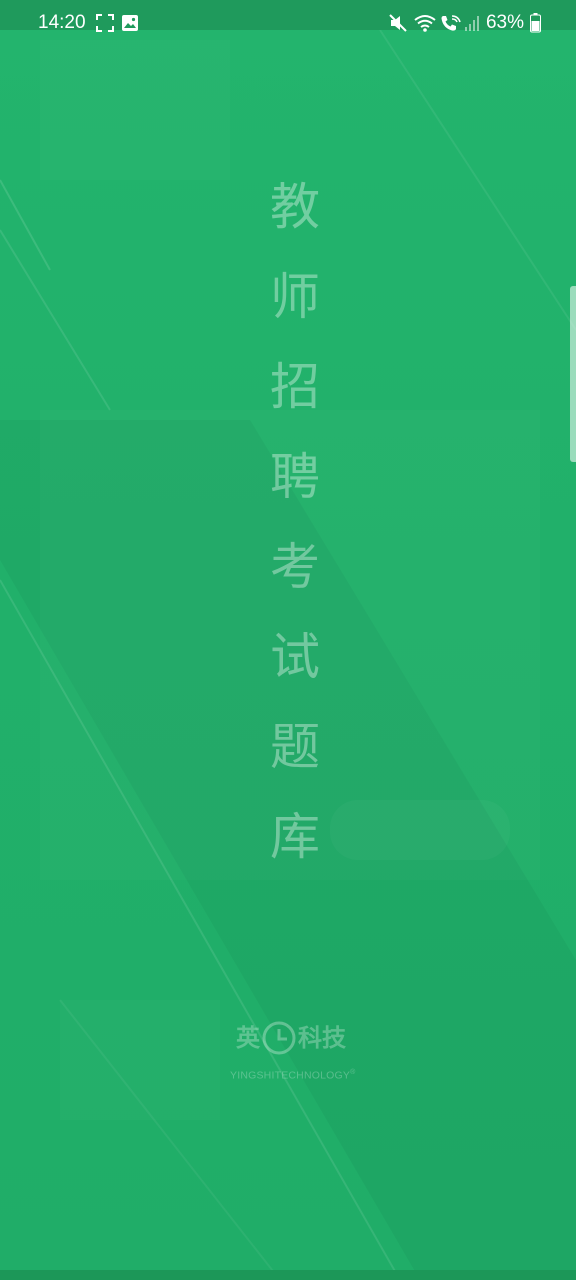 The height and width of the screenshot is (1280, 576). I want to click on logo-english-text: YINGSHITECHNOLOGY®, so click(298, 1074).